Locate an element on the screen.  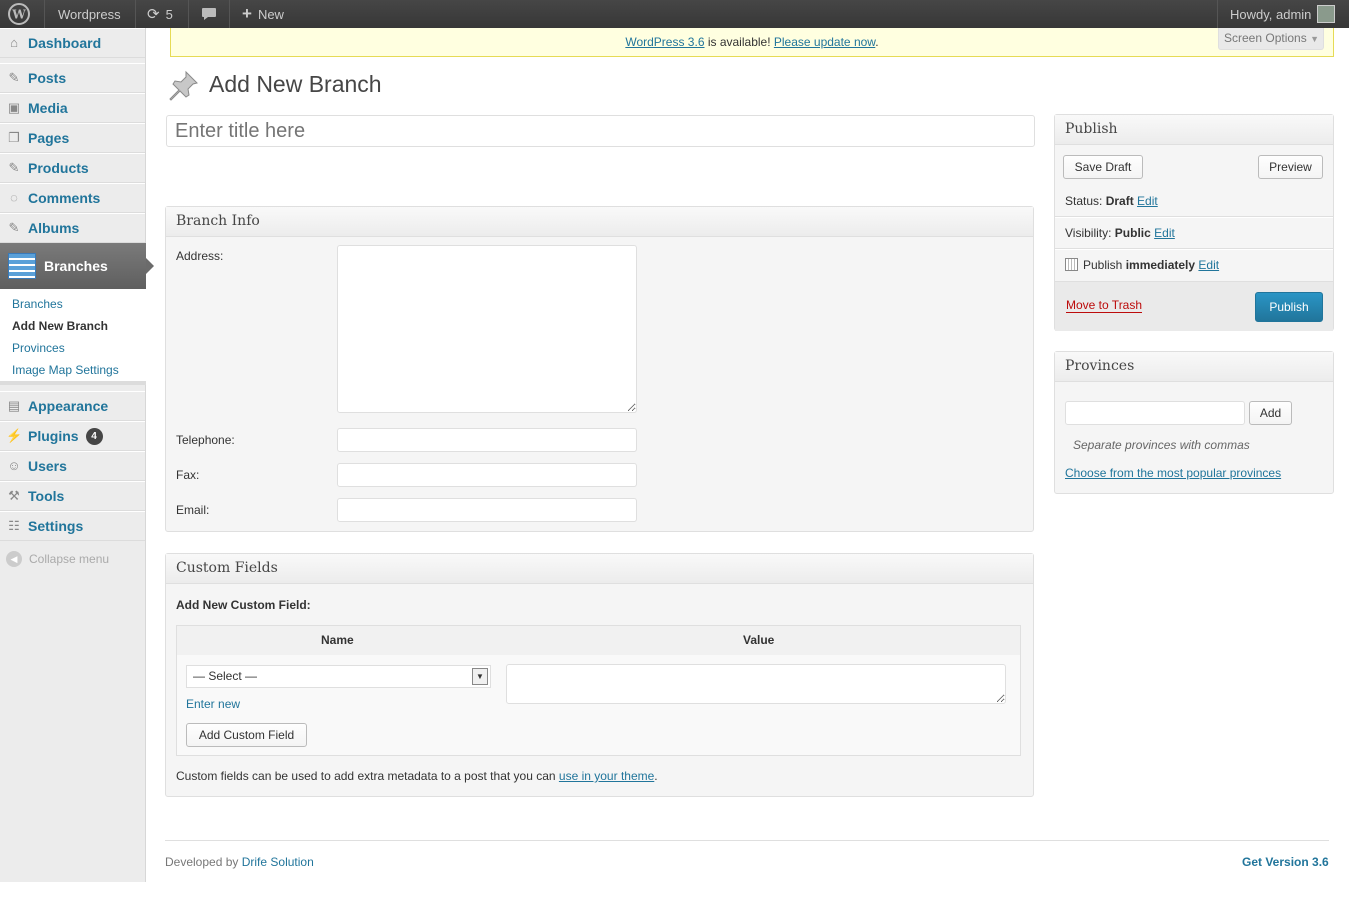
publish-date-row: Publish immediately Edit is located at coordinates (1142, 265).